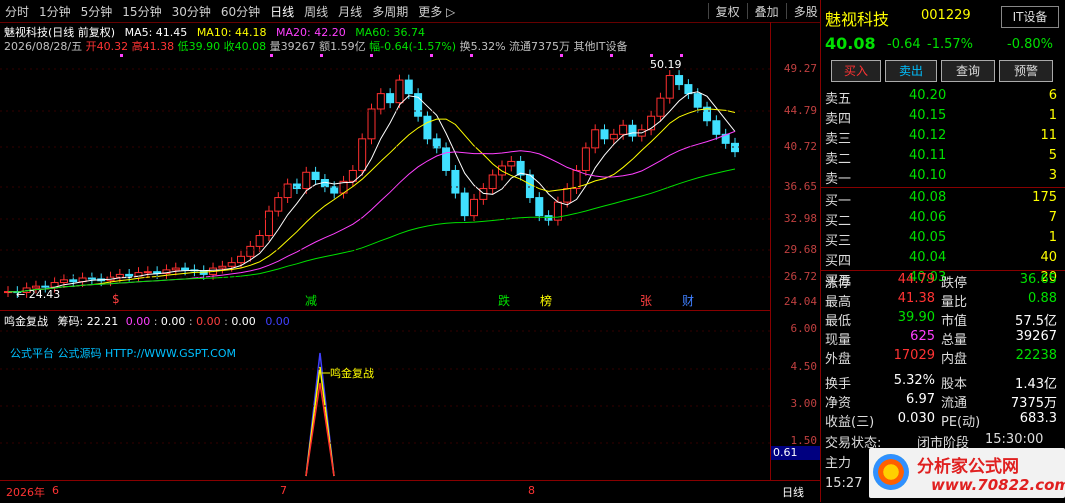  I want to click on toolbar-right-item-0: 复权, so click(728, 11).